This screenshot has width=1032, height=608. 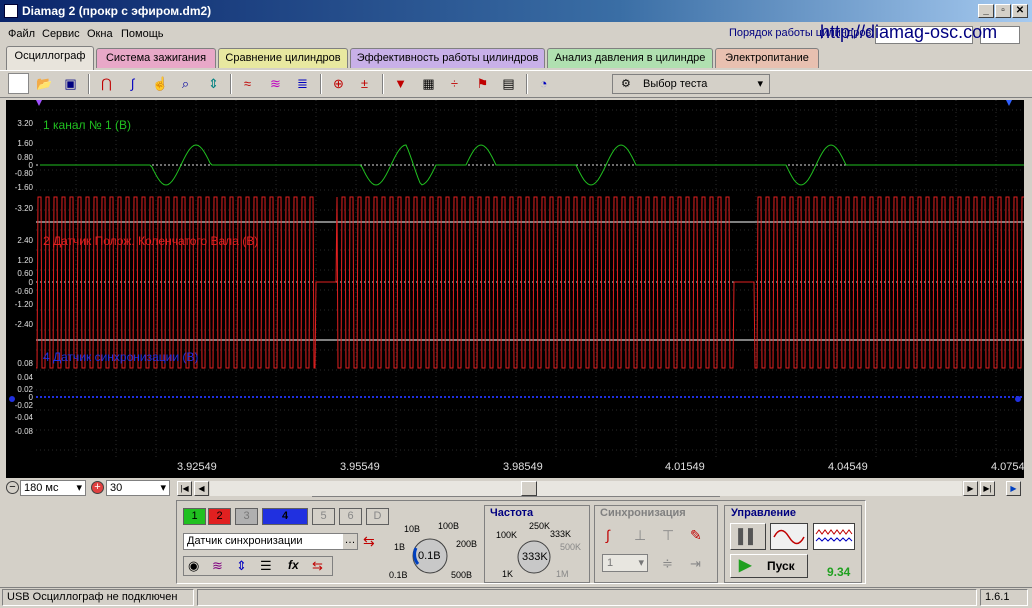 I want to click on y-tick: 3.20, so click(x=25, y=123).